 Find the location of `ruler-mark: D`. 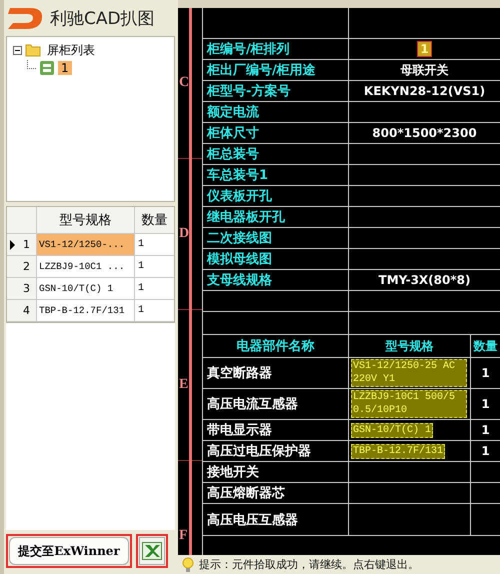

ruler-mark: D is located at coordinates (184, 234).